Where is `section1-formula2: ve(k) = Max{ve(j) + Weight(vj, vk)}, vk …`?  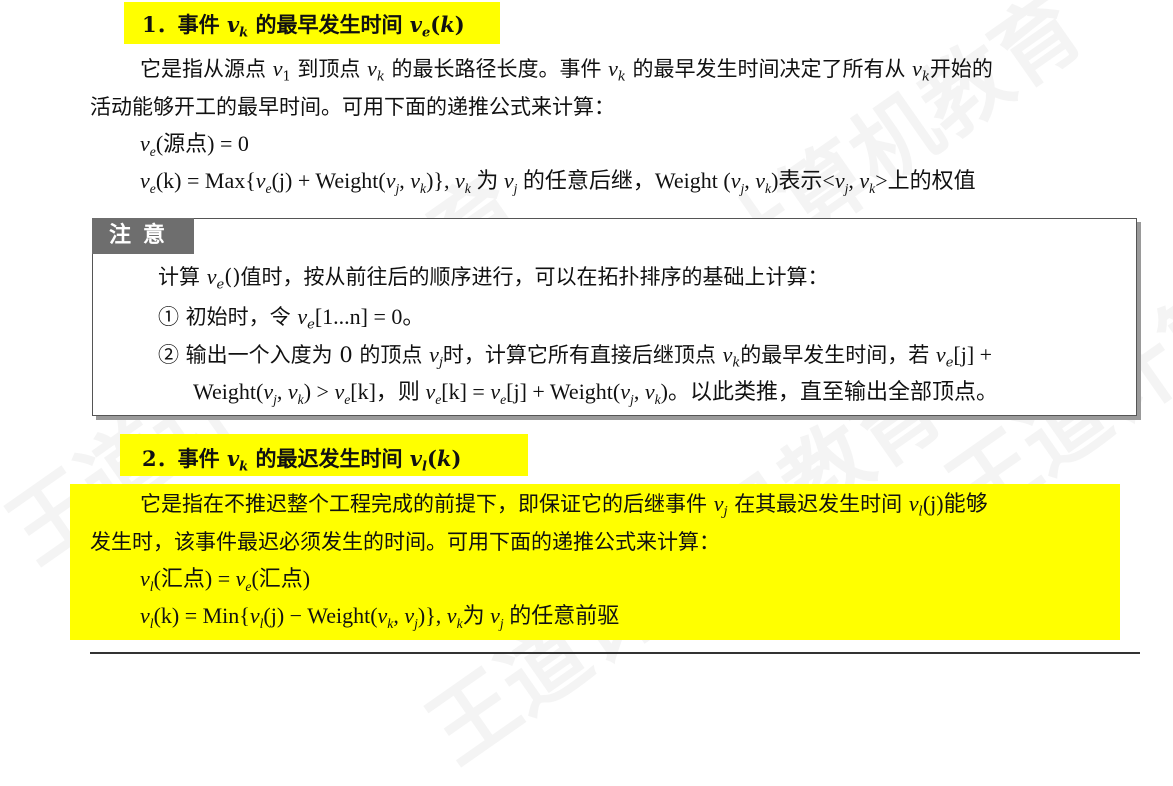
section1-formula2: ve(k) = Max{ve(j) + Weight(vj, vk)}, vk … is located at coordinates (558, 182).